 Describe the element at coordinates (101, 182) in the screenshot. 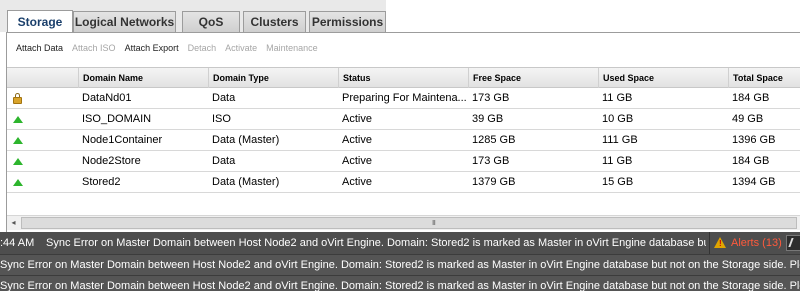

I see `domain-name-cell: Stored2` at that location.